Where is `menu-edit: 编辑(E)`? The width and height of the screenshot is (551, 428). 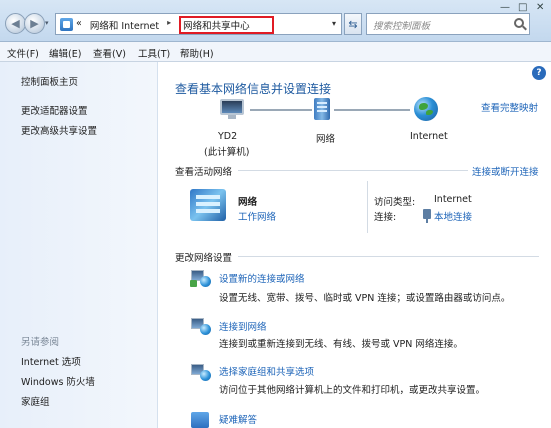
menu-edit: 编辑(E) is located at coordinates (65, 53).